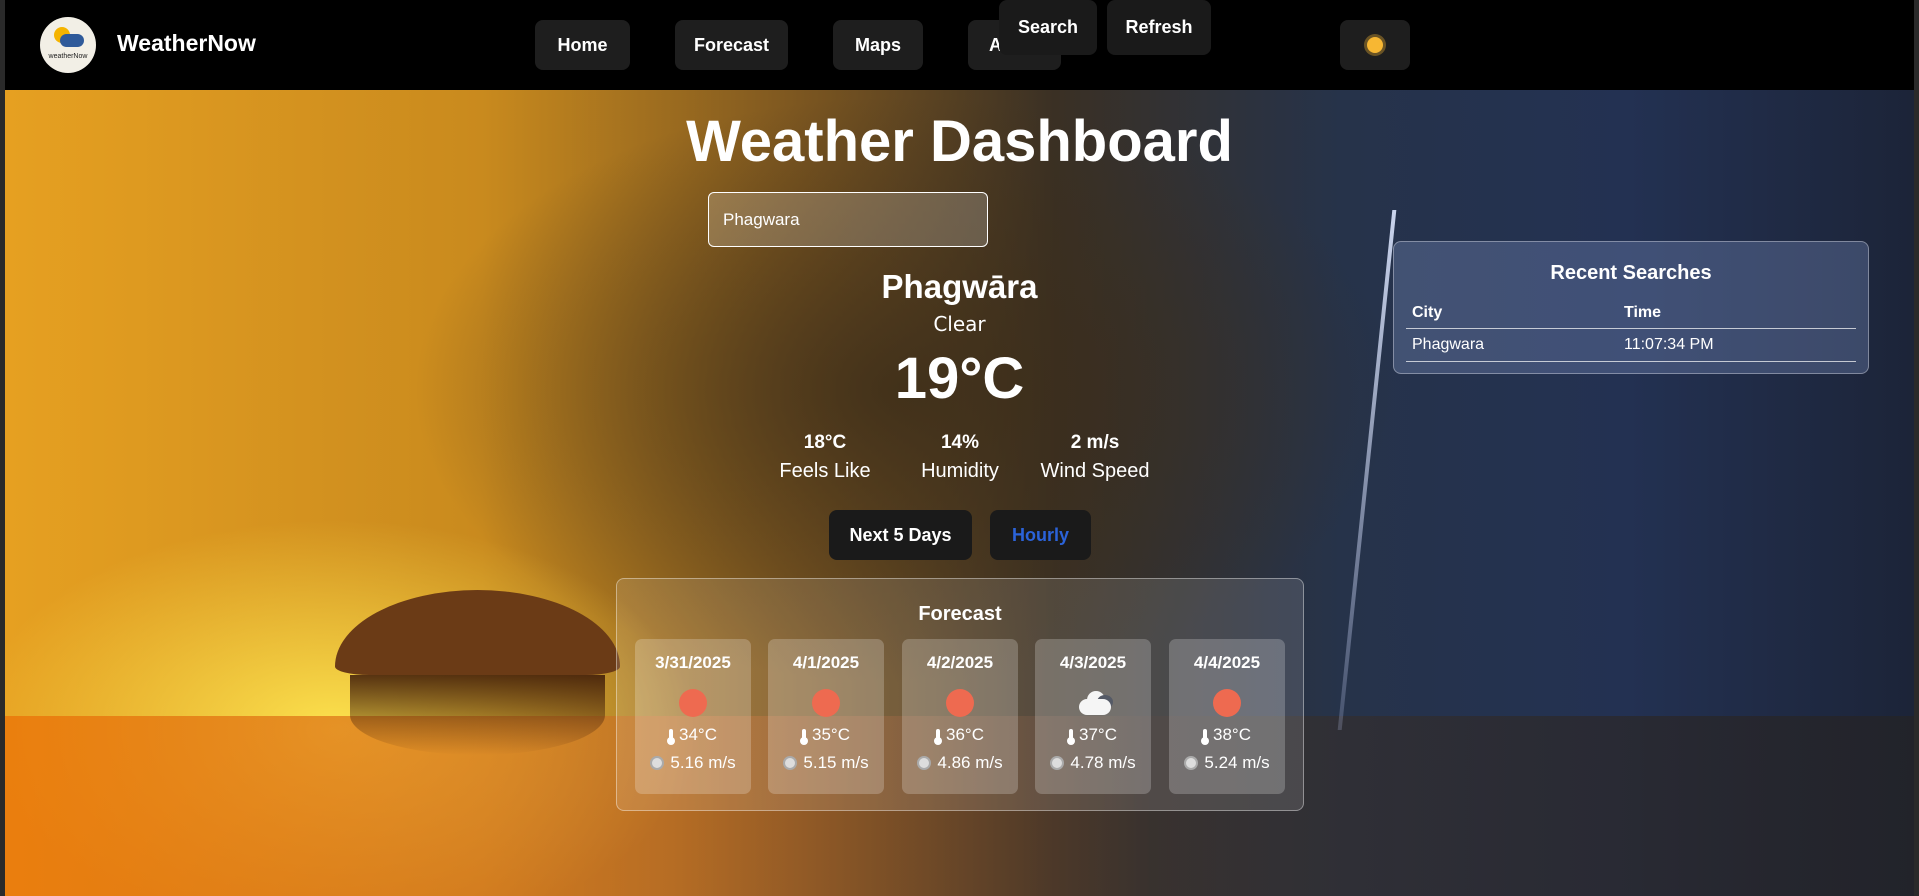 The height and width of the screenshot is (896, 1919). I want to click on forecast-date: 4/4/2025, so click(1227, 662).